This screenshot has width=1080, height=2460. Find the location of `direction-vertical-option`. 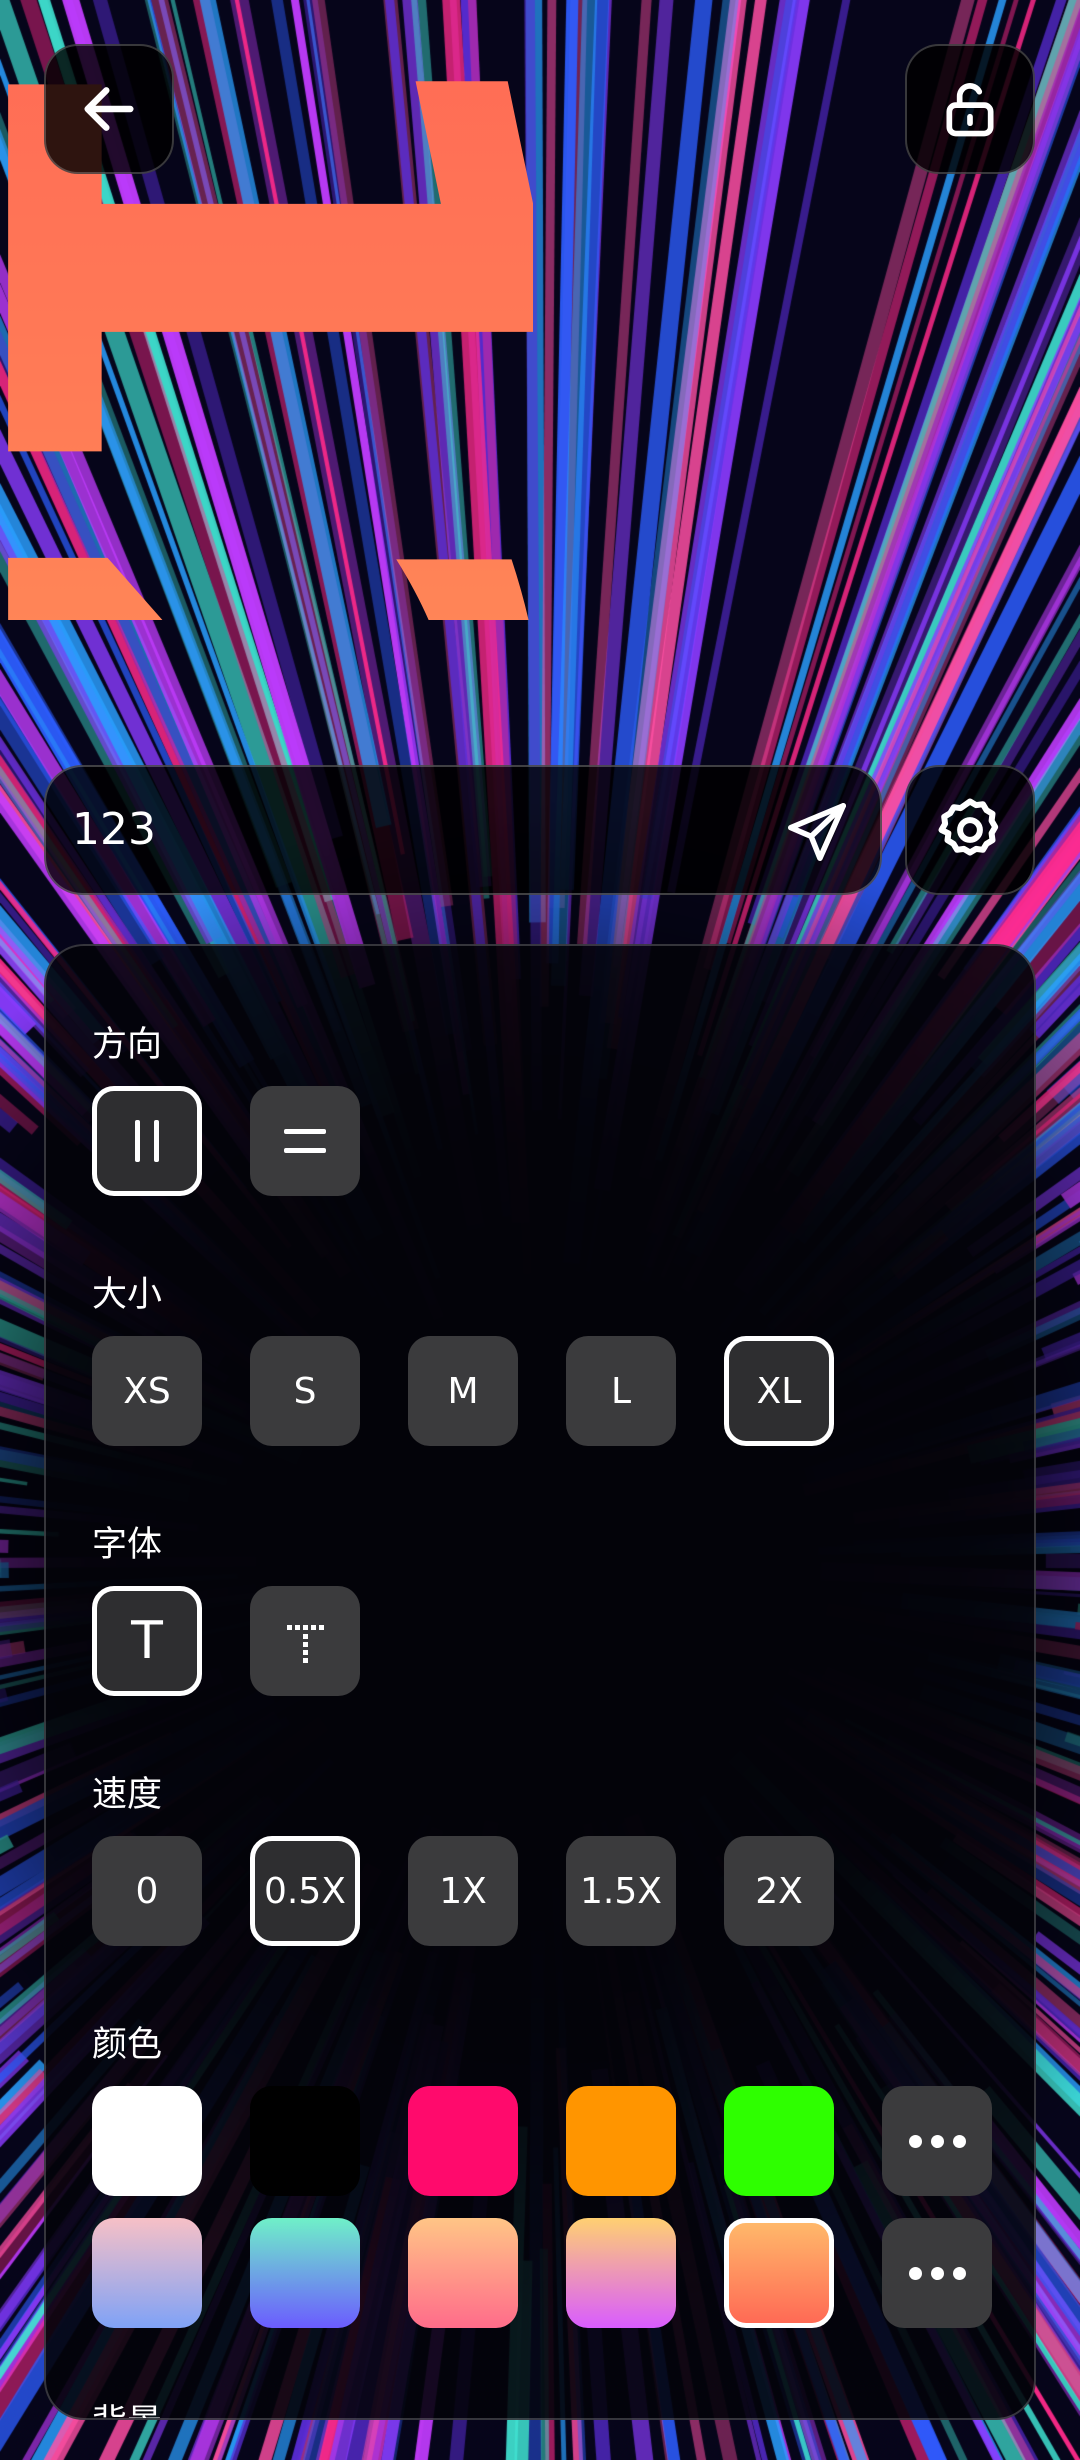

direction-vertical-option is located at coordinates (147, 1141).